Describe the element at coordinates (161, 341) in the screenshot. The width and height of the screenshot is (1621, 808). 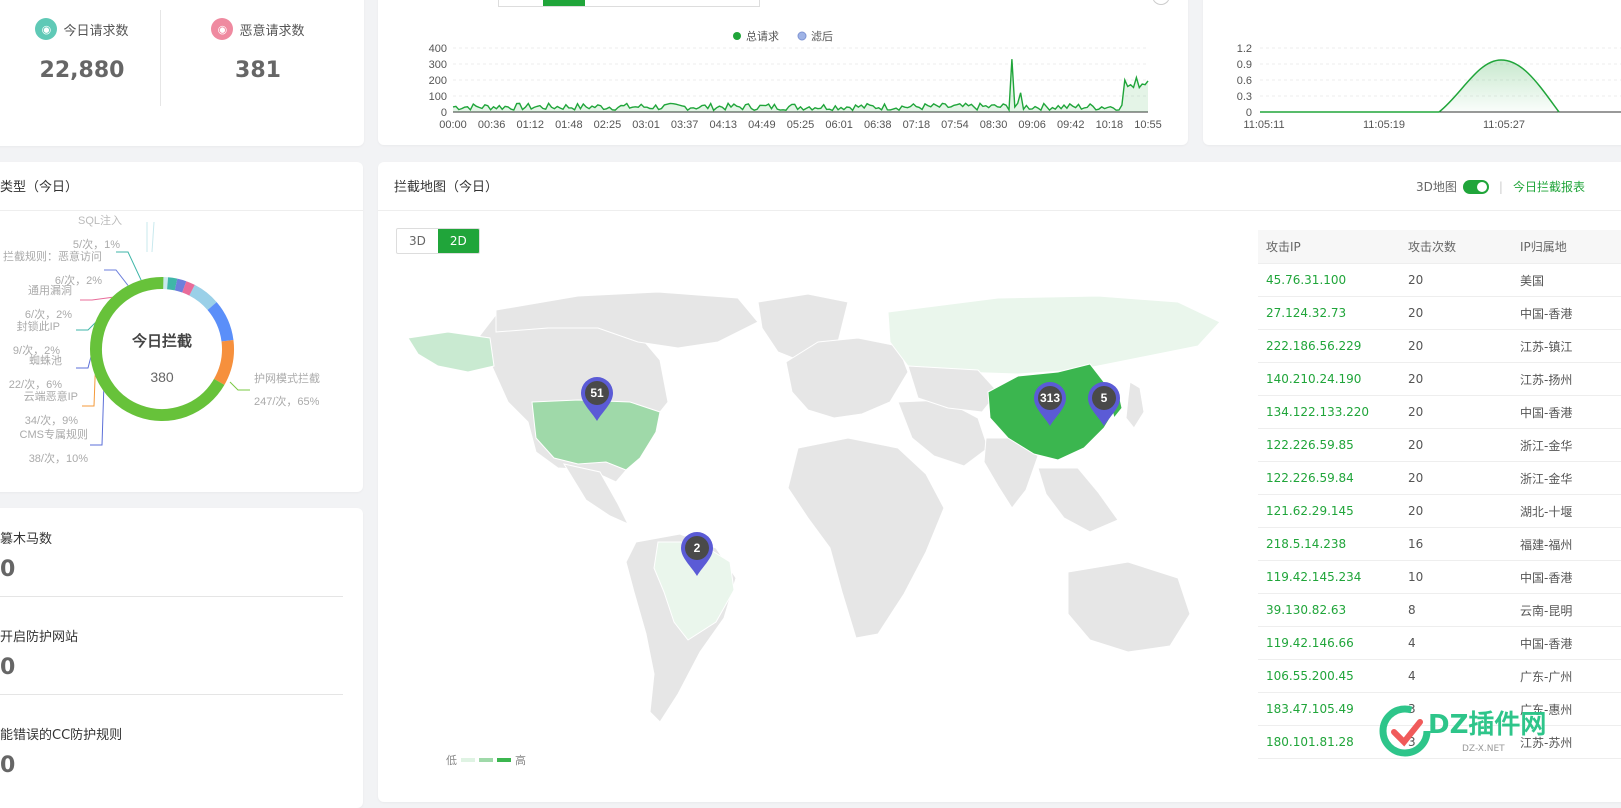
I see `donut-center-title: 今日拦截` at that location.